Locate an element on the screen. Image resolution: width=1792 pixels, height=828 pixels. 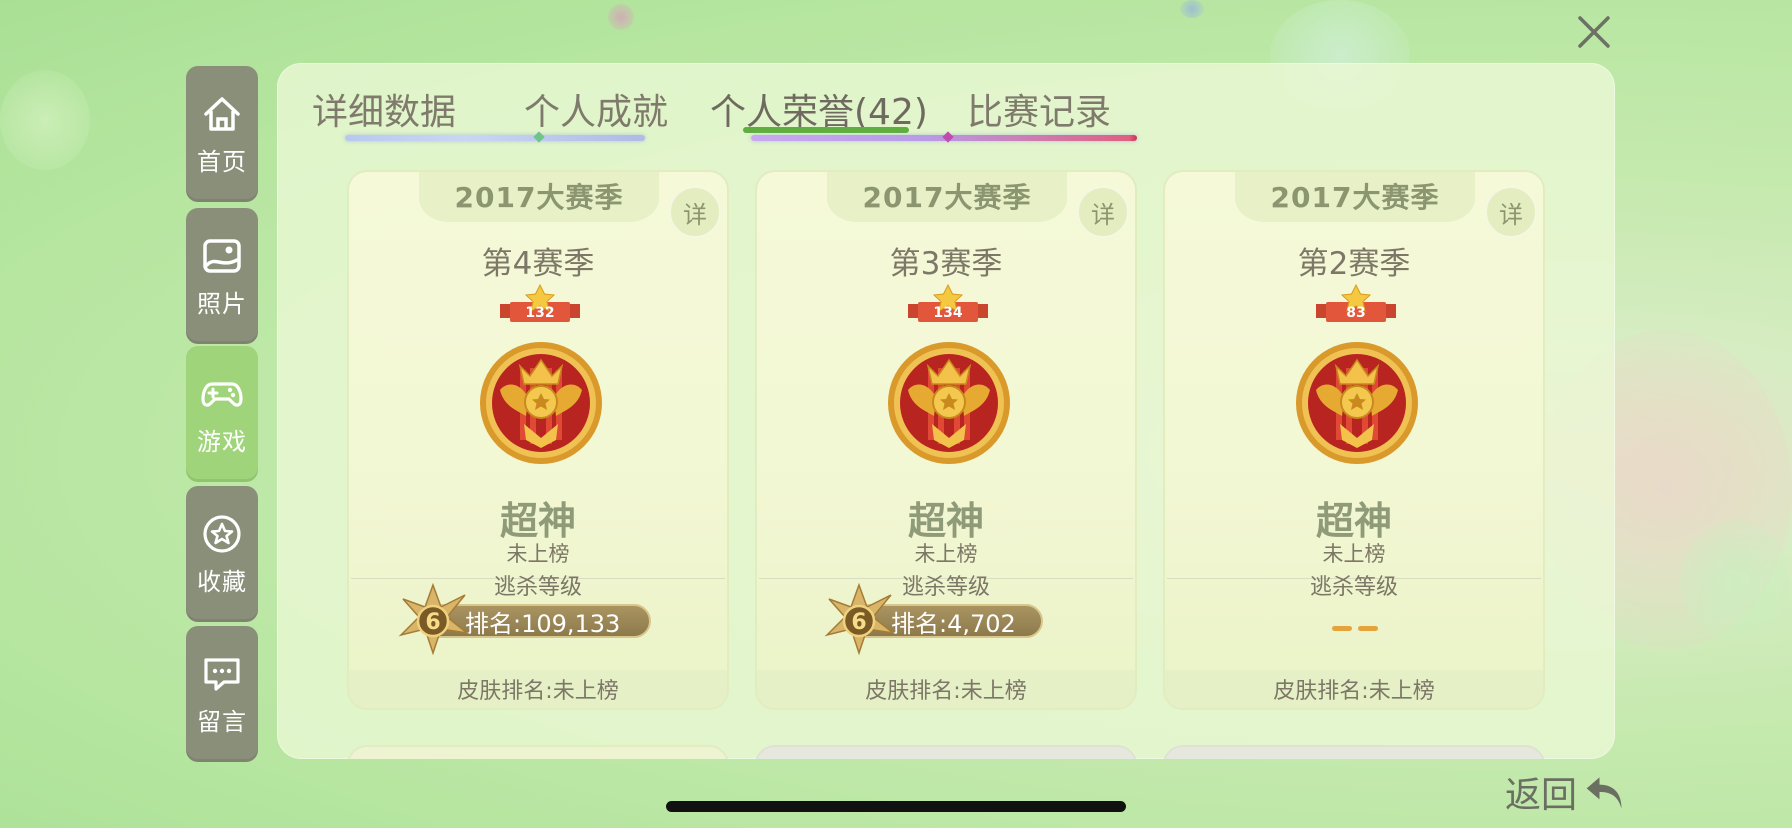
tab-match-records: 比赛记录 is located at coordinates (1039, 109).